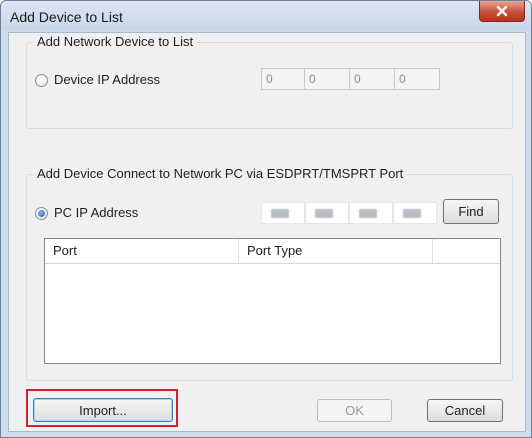 The width and height of the screenshot is (532, 438). I want to click on find-button: Find, so click(471, 211).